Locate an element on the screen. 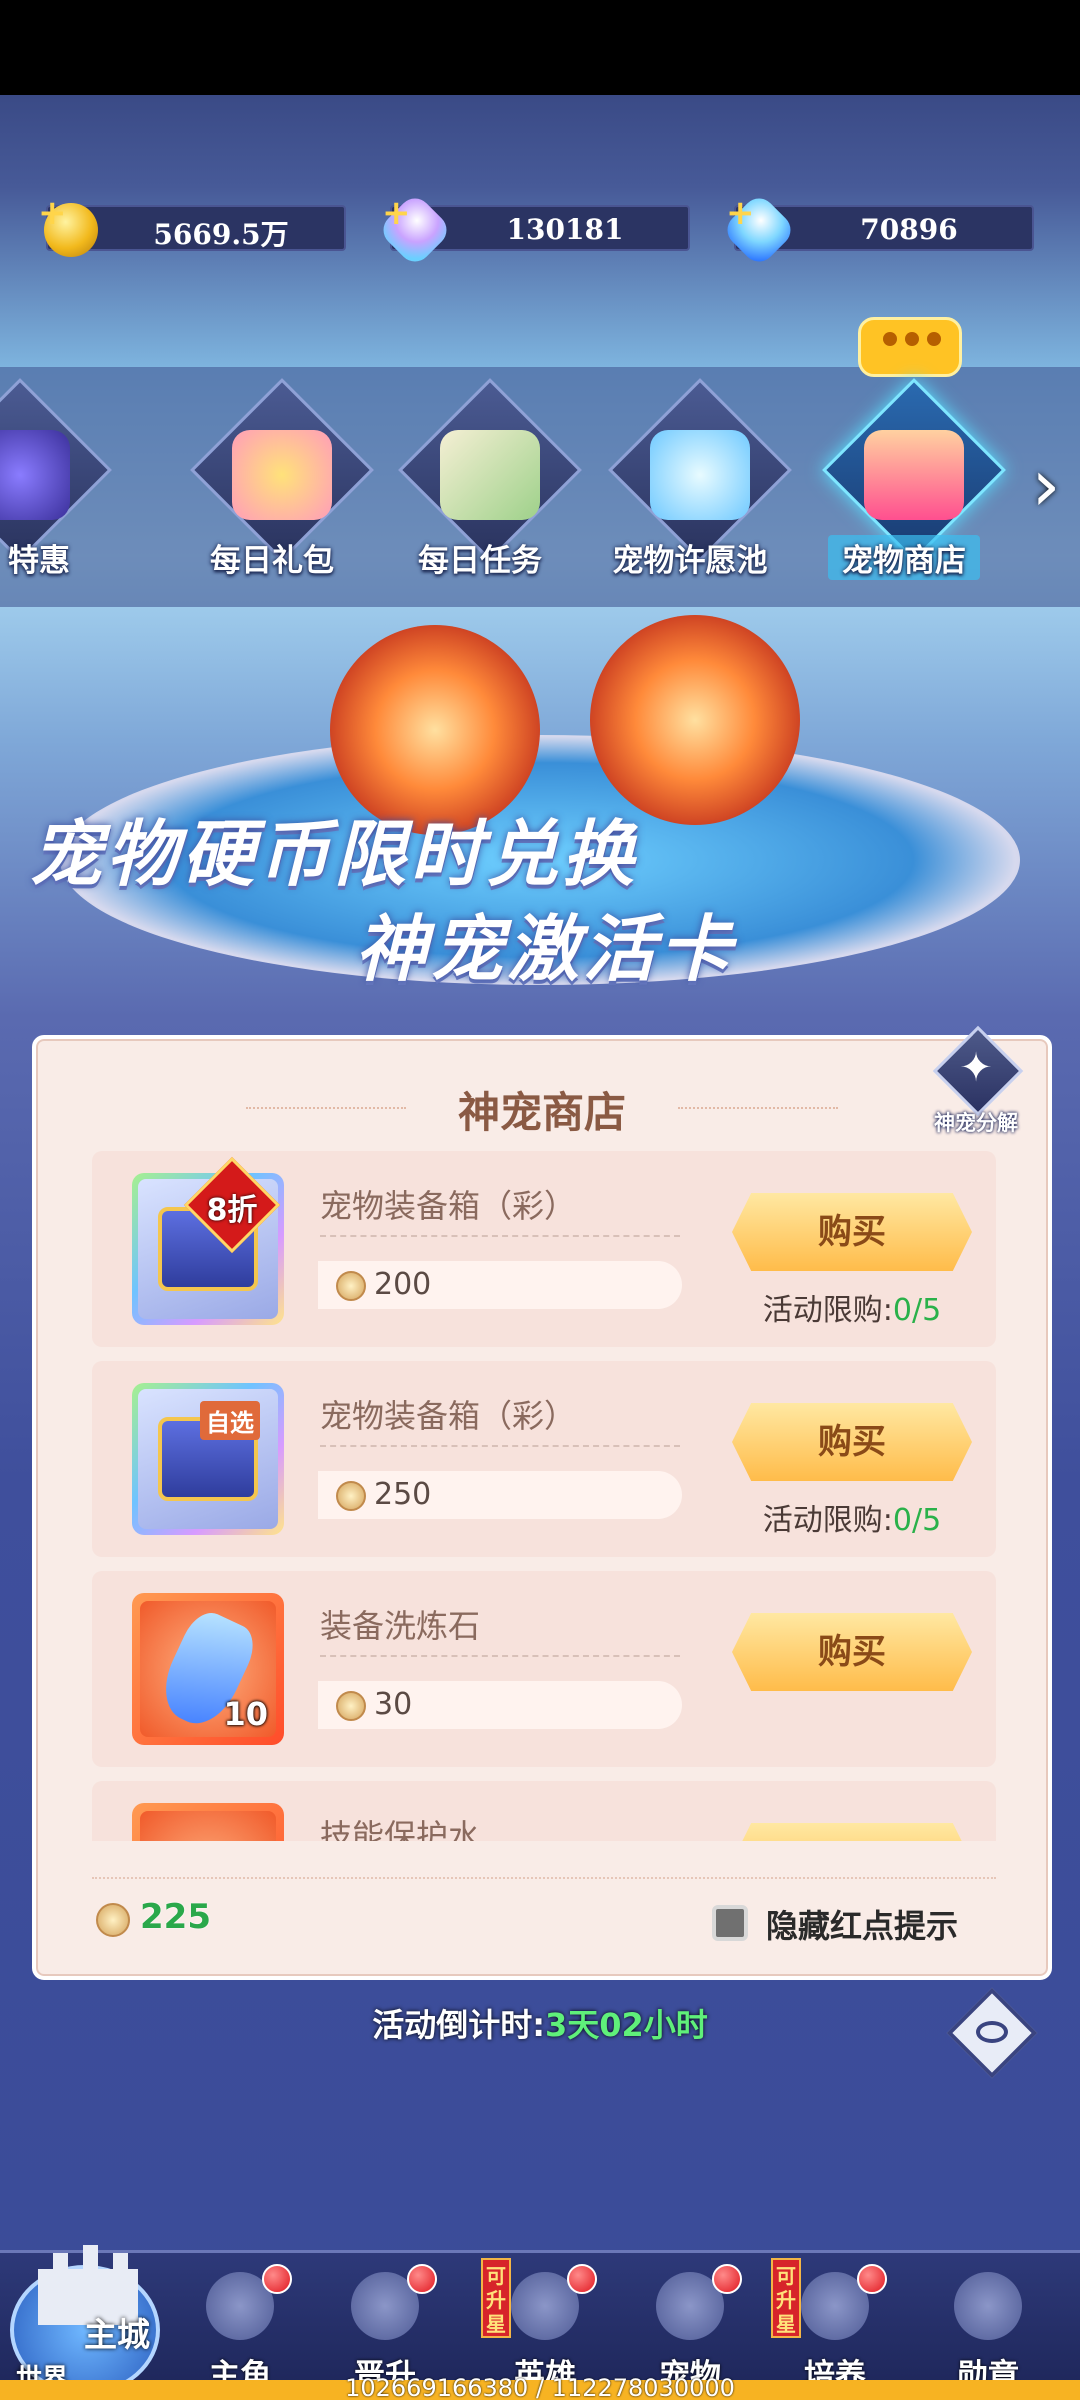 This screenshot has height=2400, width=1080. tab-special-offer: 特惠 is located at coordinates (56, 486).